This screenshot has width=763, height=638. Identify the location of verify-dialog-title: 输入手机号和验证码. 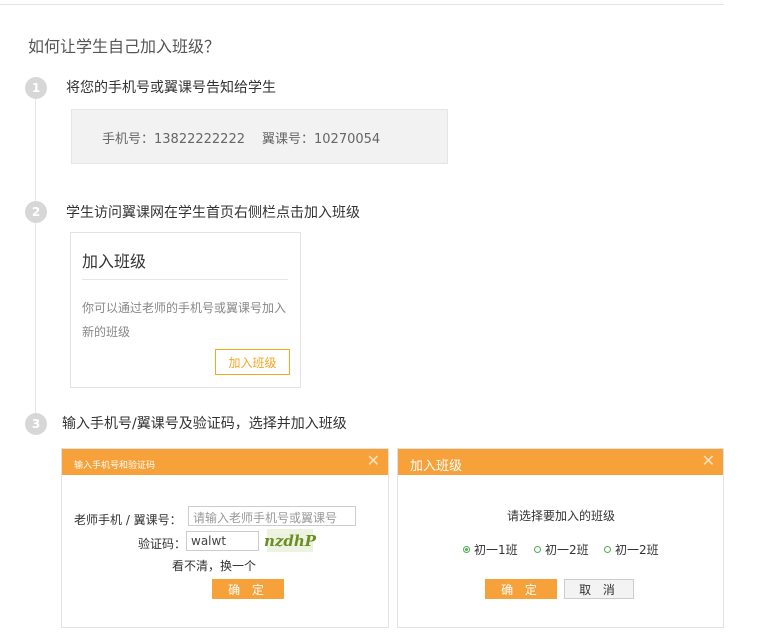
(115, 466).